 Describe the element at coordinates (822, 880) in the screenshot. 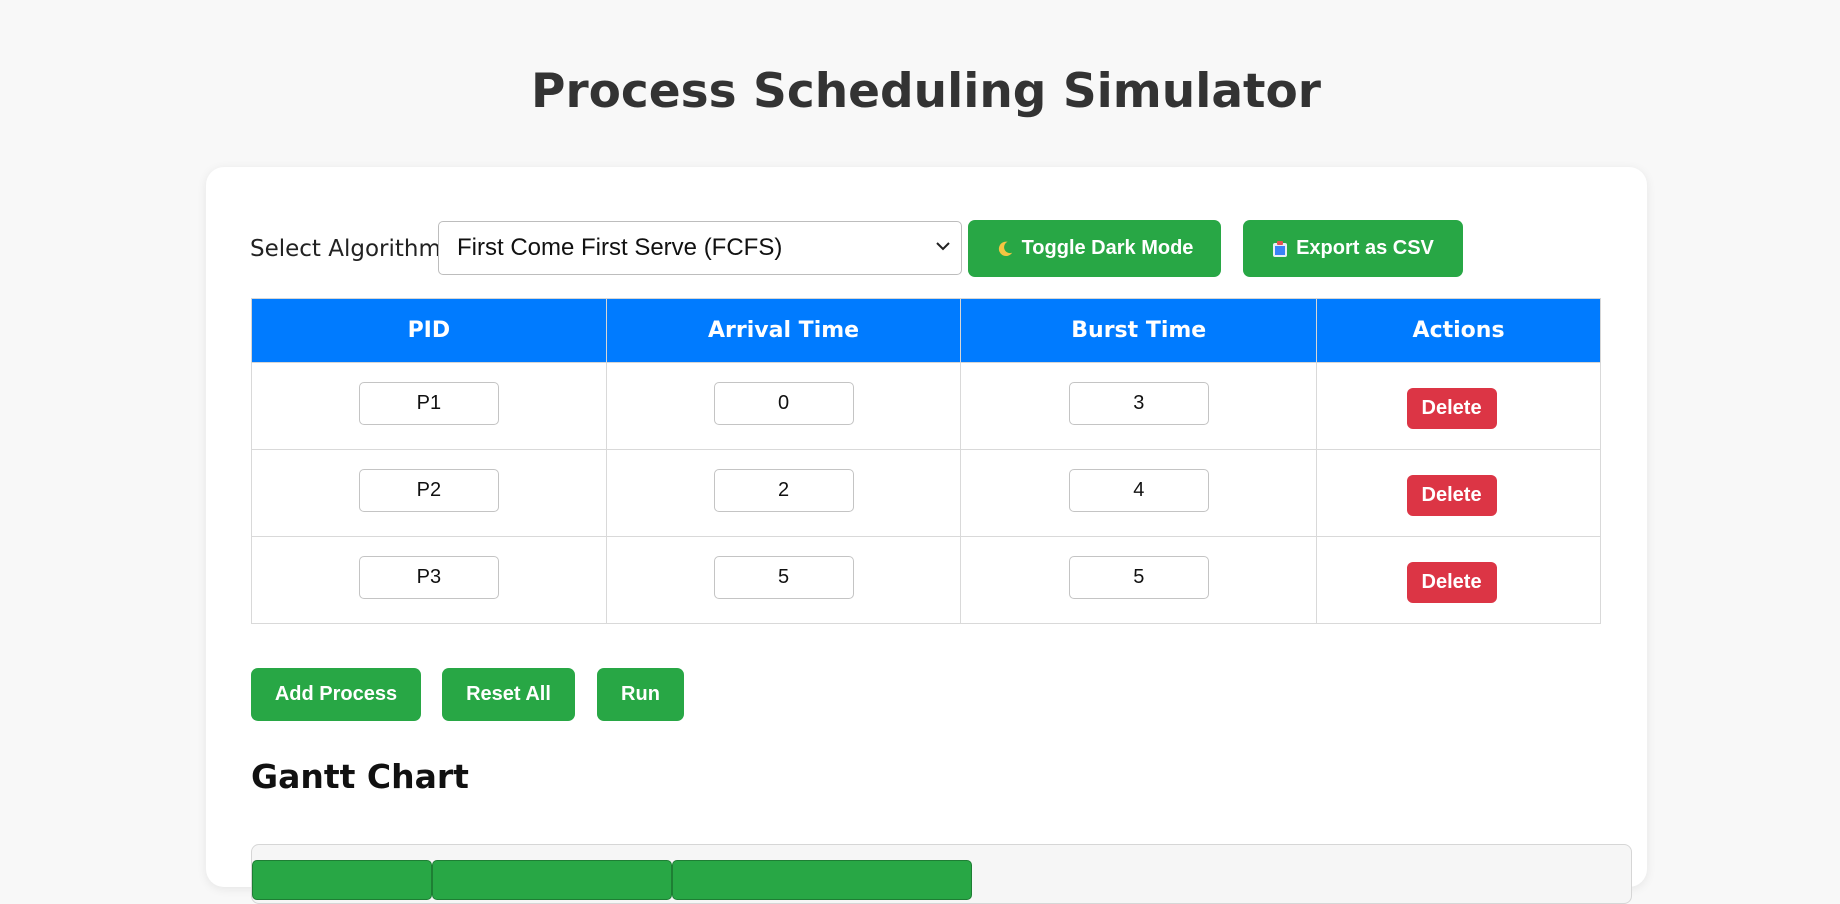

I see `gantt-block-p3` at that location.